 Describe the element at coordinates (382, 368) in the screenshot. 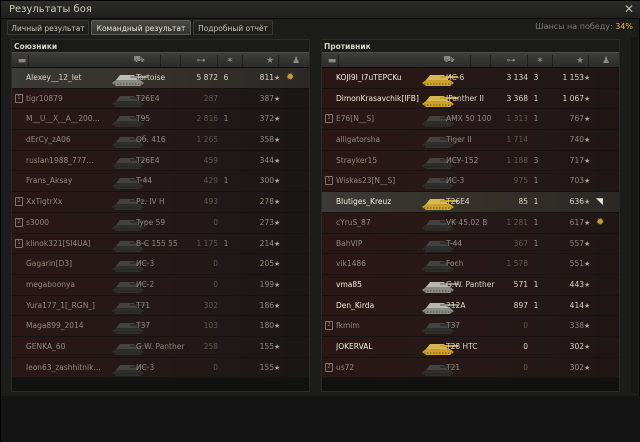

I see `player-name: us72` at that location.